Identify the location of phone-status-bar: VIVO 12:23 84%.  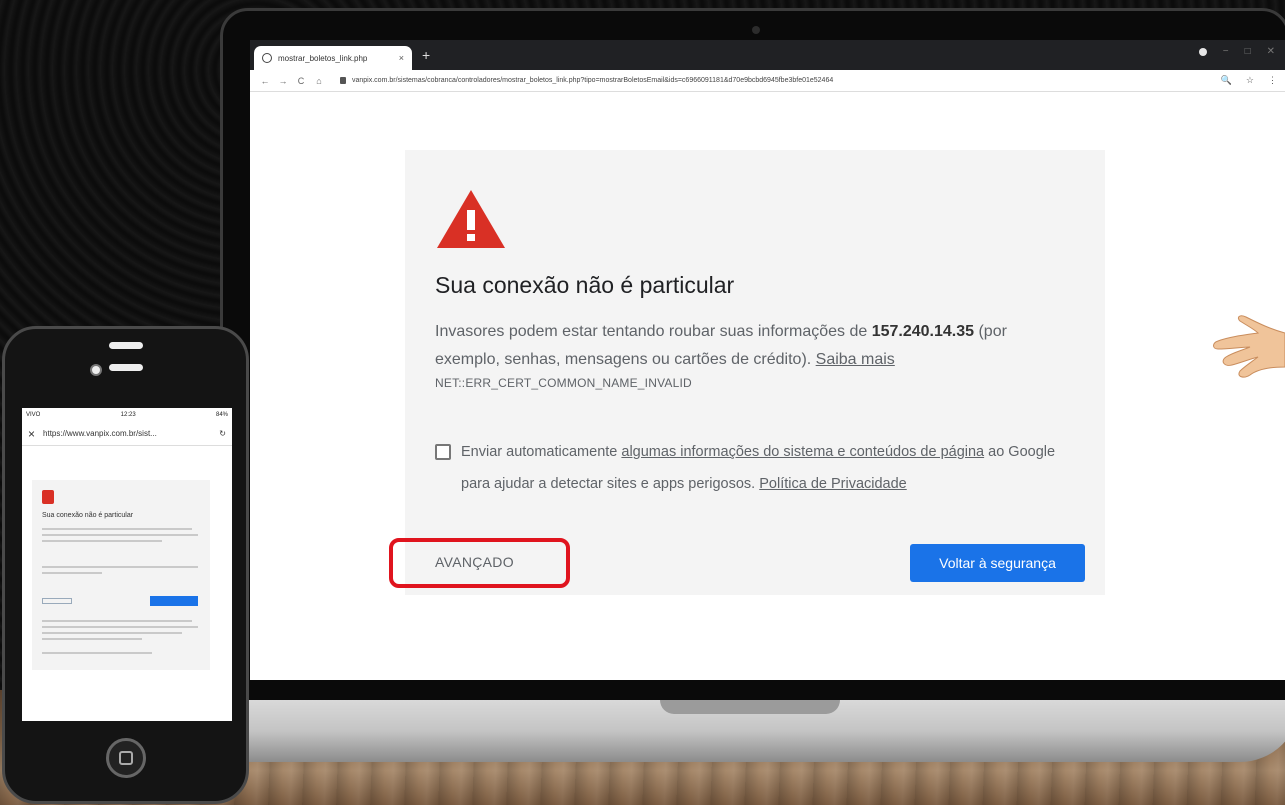
(127, 415).